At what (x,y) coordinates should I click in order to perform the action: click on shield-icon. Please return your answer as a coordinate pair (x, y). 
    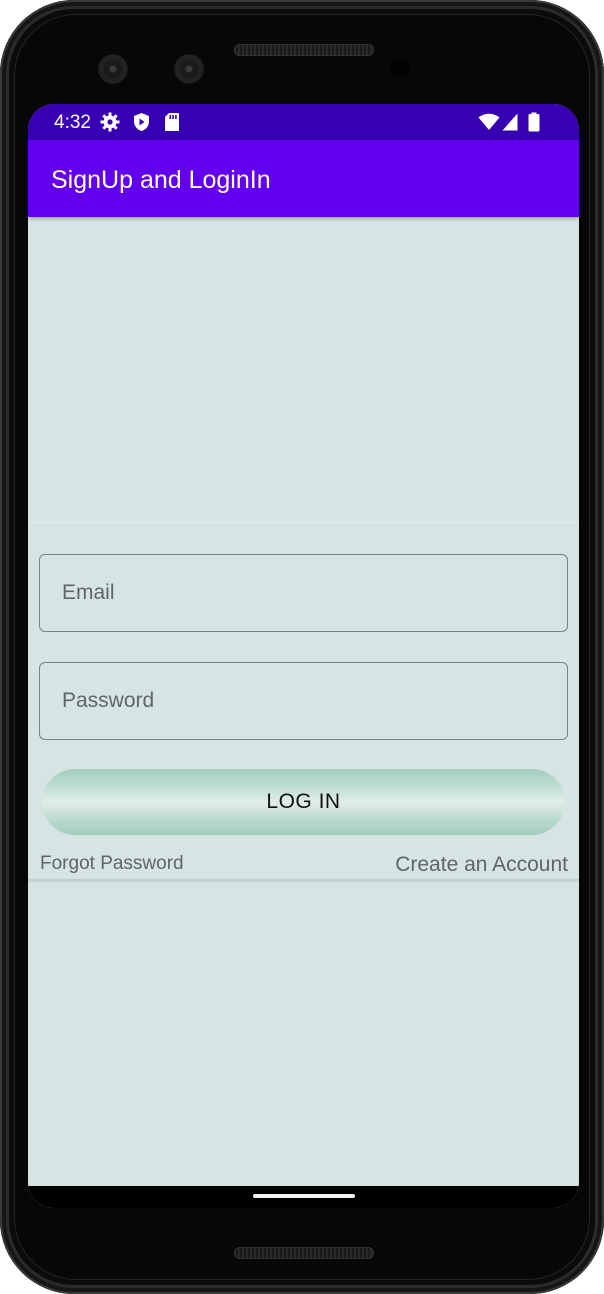
    Looking at the image, I should click on (141, 125).